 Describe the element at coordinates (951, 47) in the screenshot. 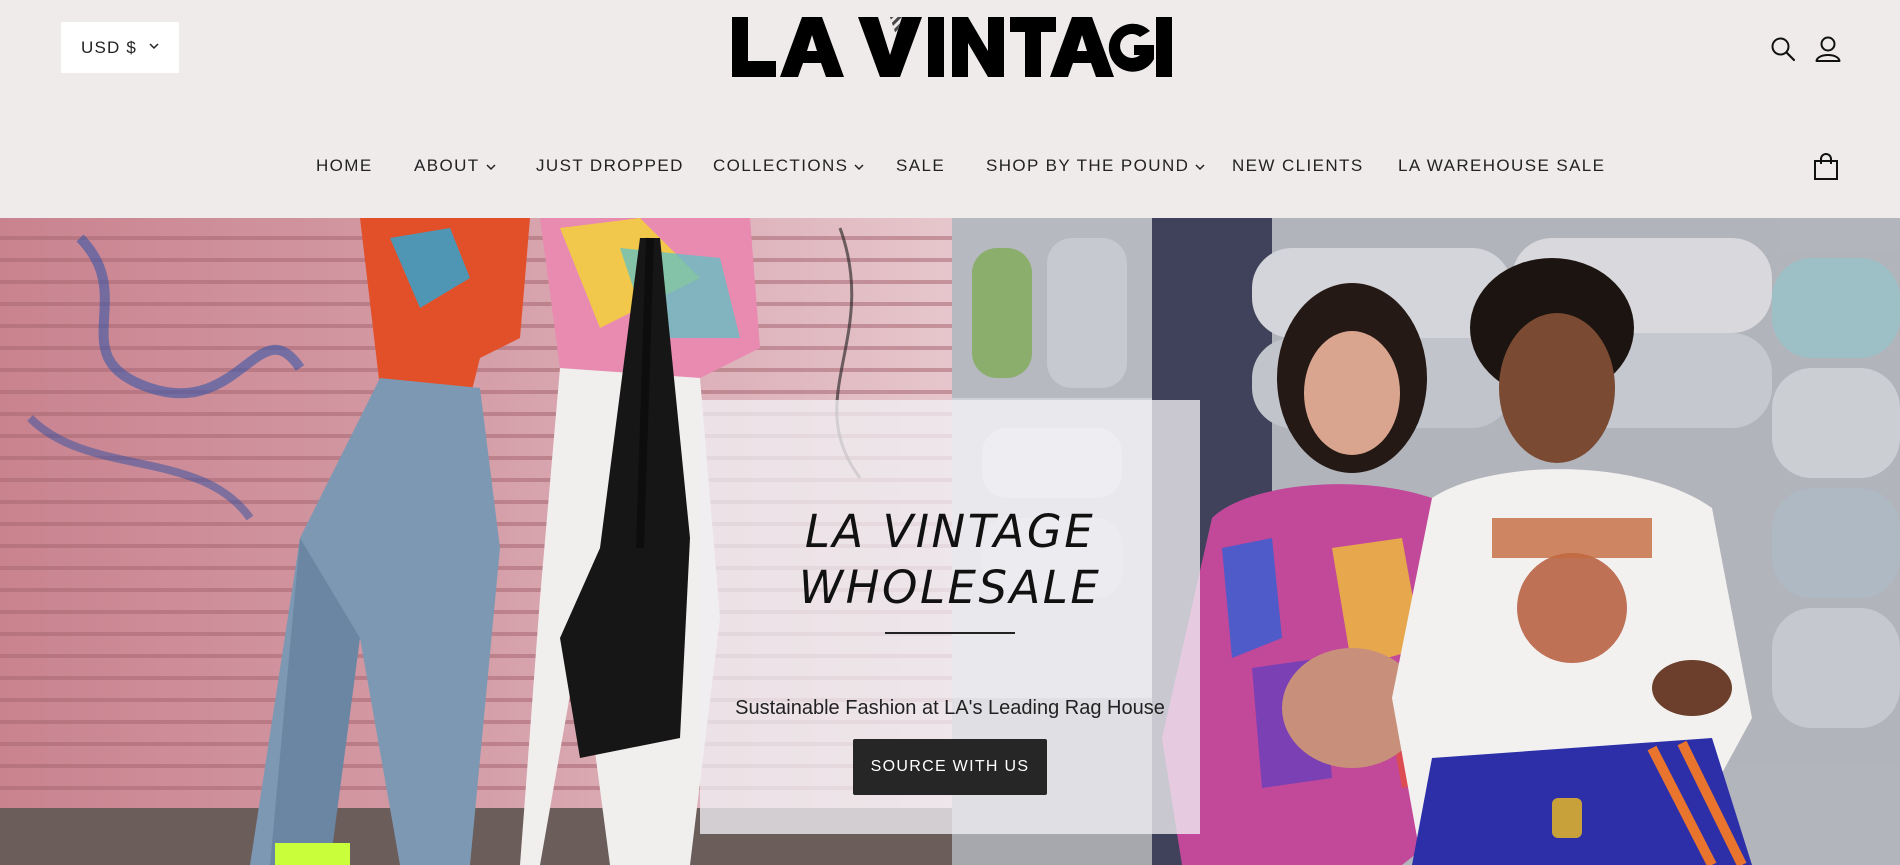

I see `site-logo` at that location.